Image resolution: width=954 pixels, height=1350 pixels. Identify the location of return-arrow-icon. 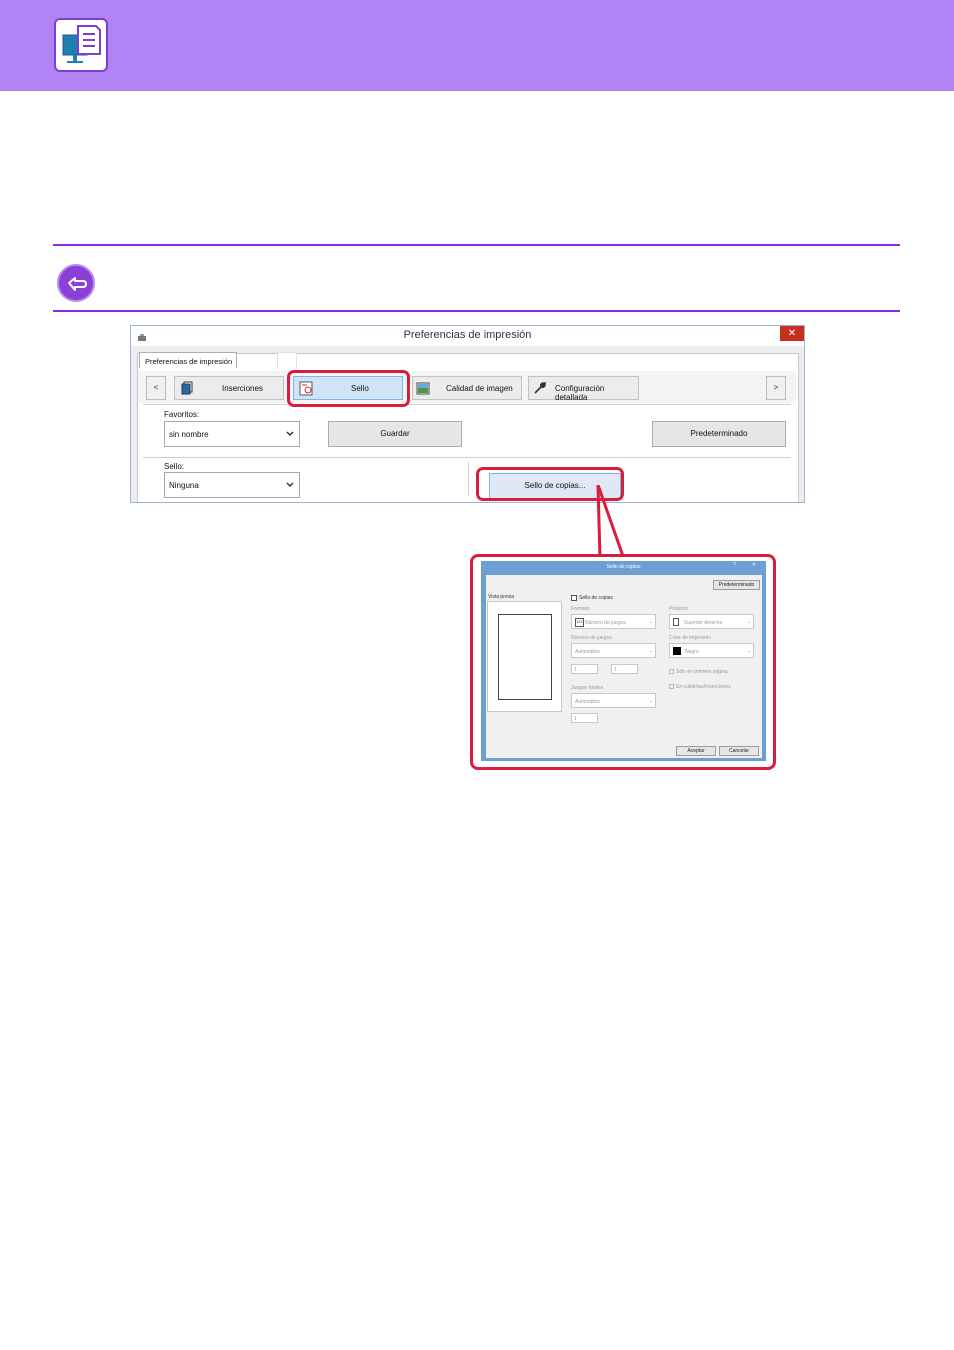
(76, 283).